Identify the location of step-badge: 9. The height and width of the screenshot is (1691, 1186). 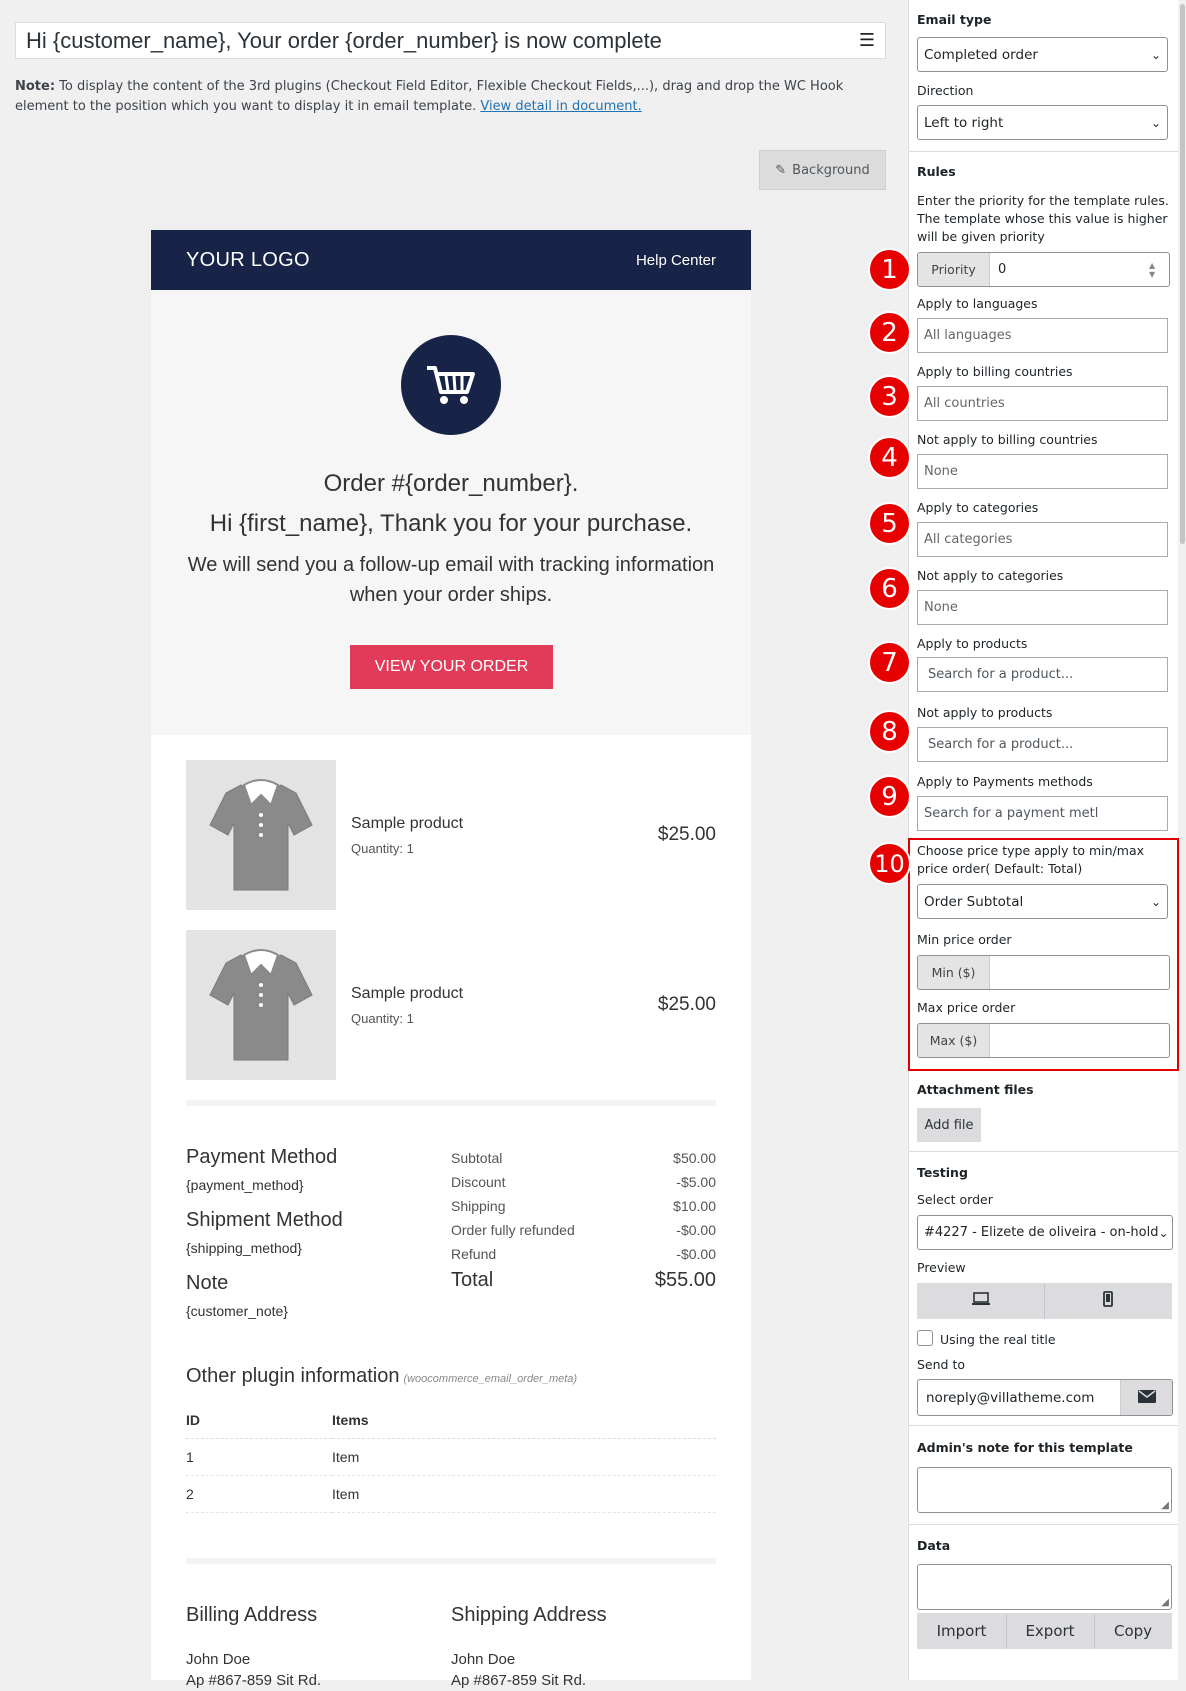
(889, 796).